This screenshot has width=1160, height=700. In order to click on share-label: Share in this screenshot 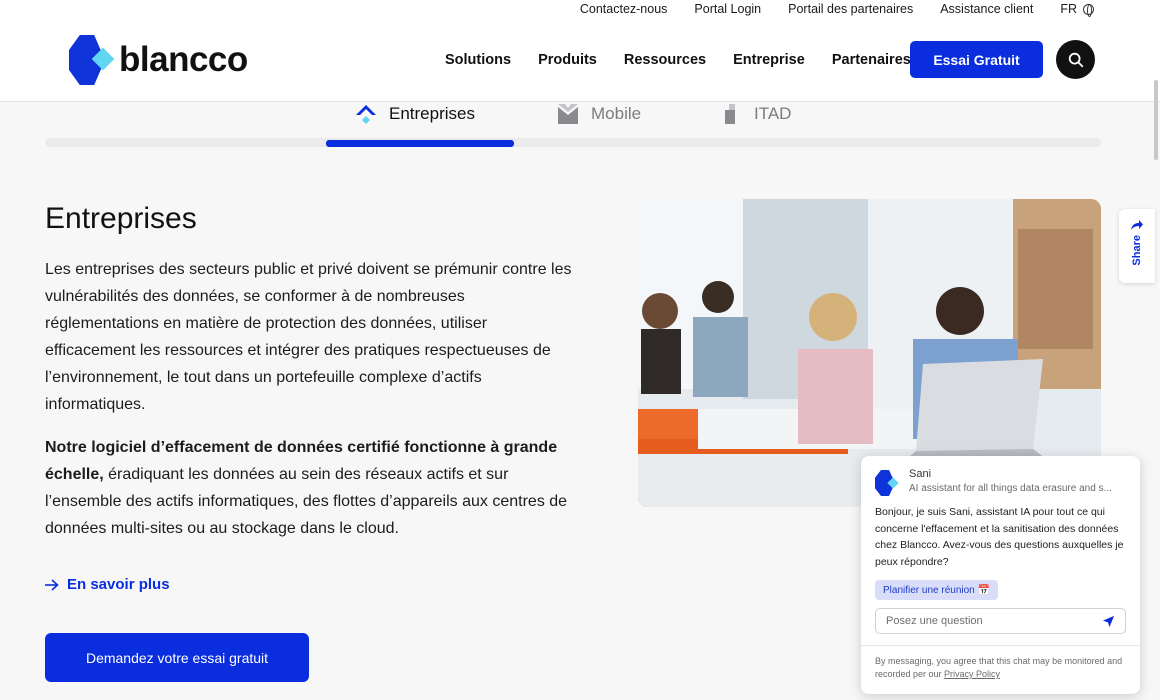, I will do `click(1137, 250)`.